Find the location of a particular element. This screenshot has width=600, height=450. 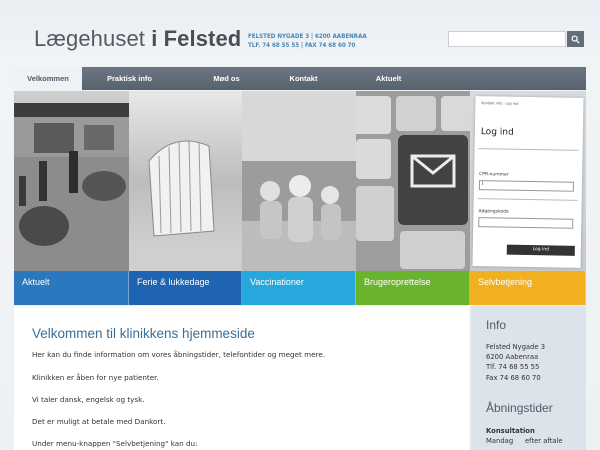

address-line-2: TLF. 74 68 55 55 | FAX 74 68 60 70 is located at coordinates (302, 45).